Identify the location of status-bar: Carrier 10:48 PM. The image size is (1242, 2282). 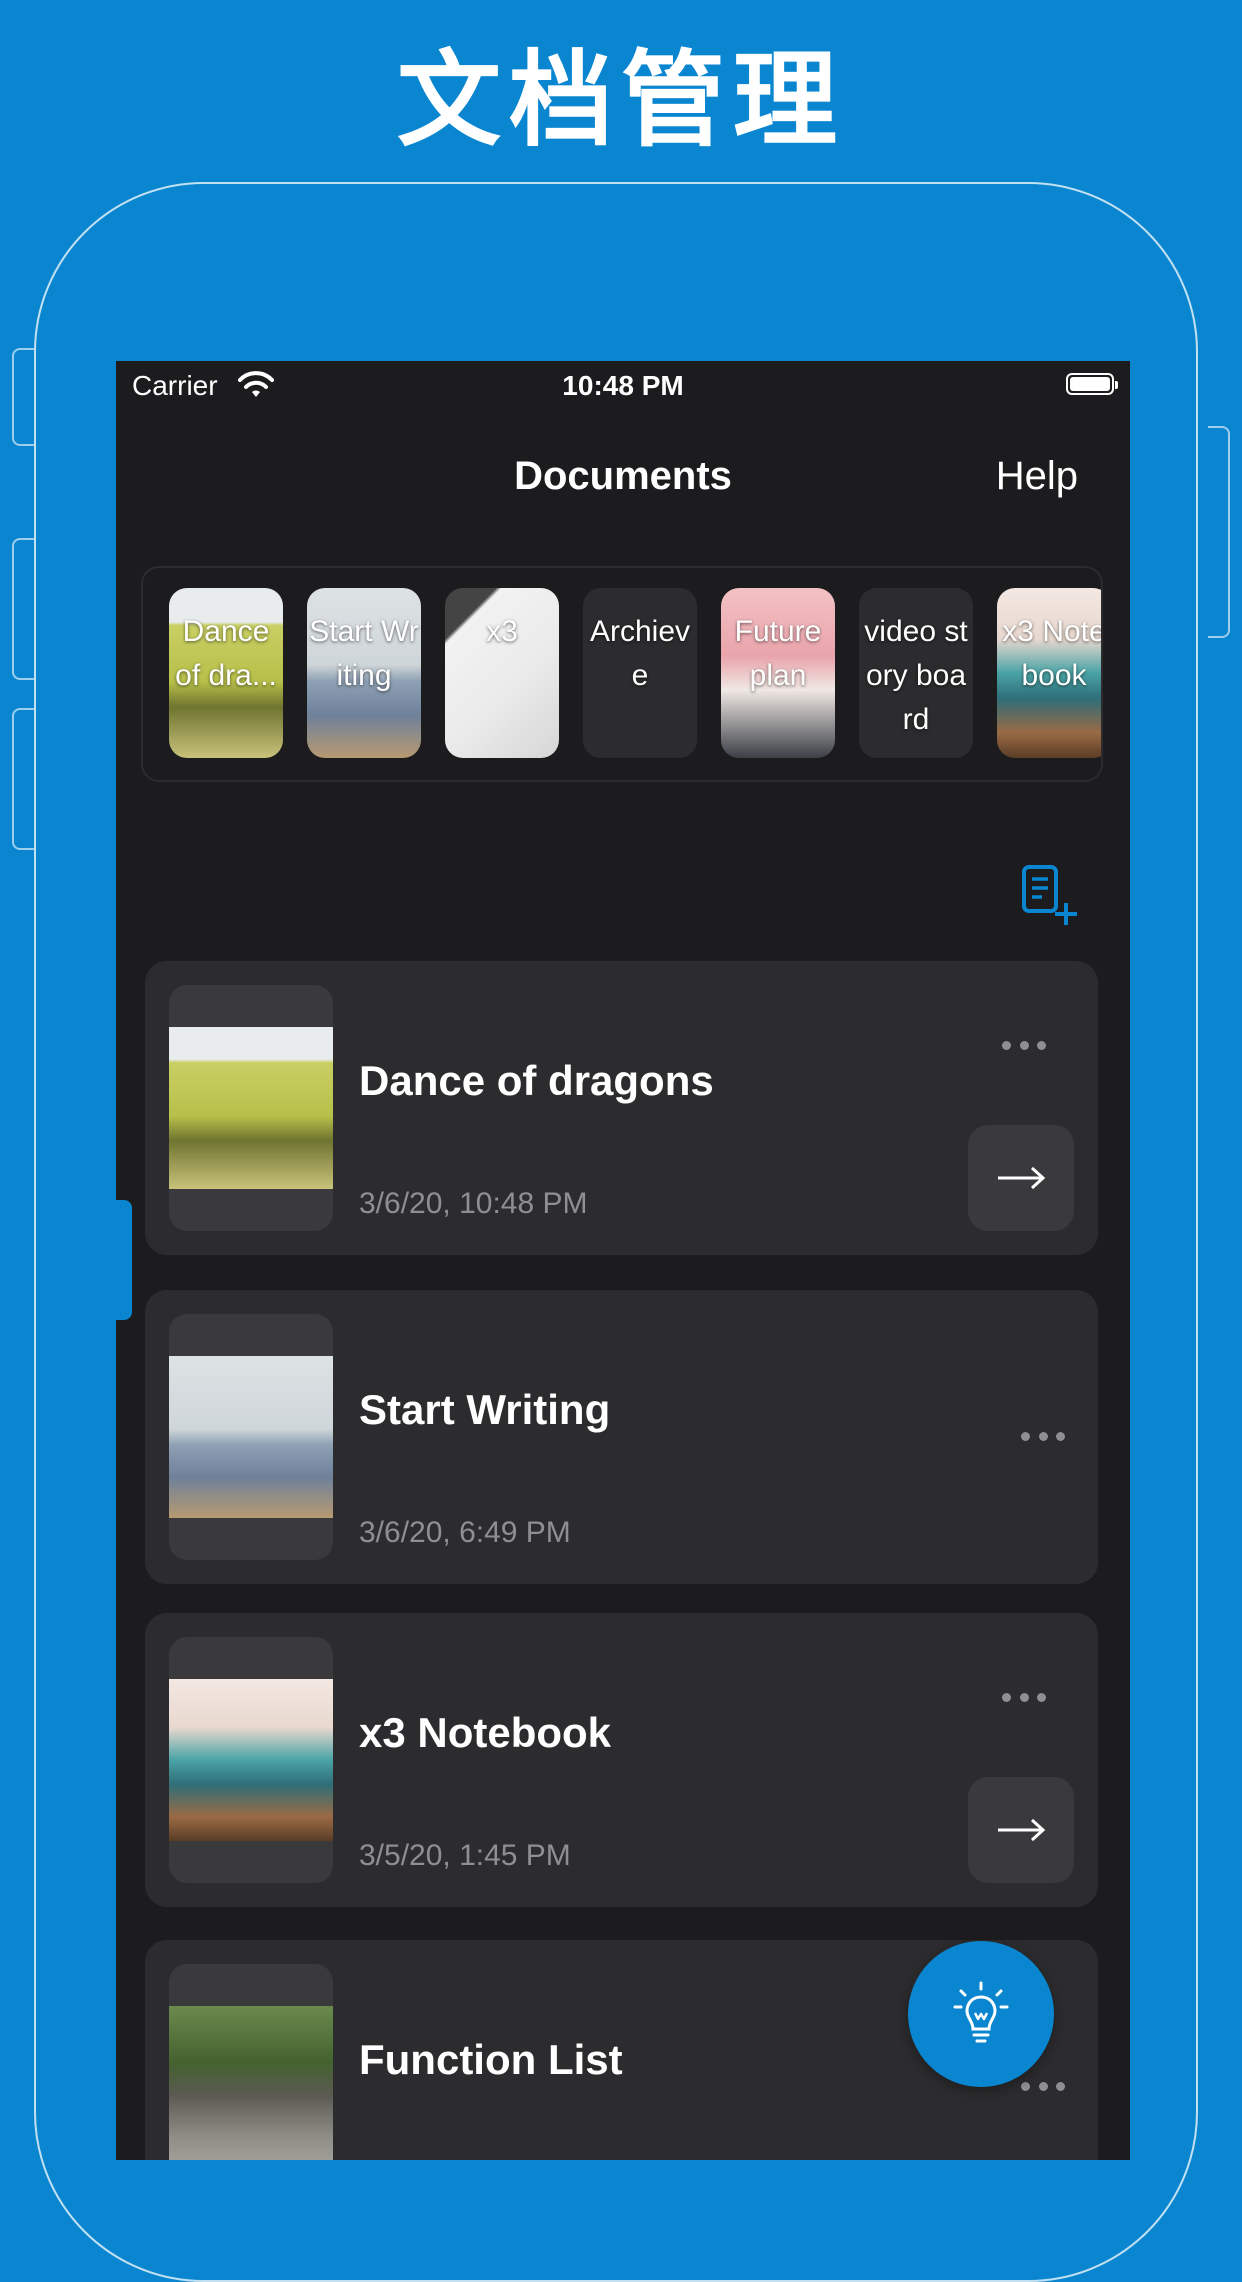
(623, 386).